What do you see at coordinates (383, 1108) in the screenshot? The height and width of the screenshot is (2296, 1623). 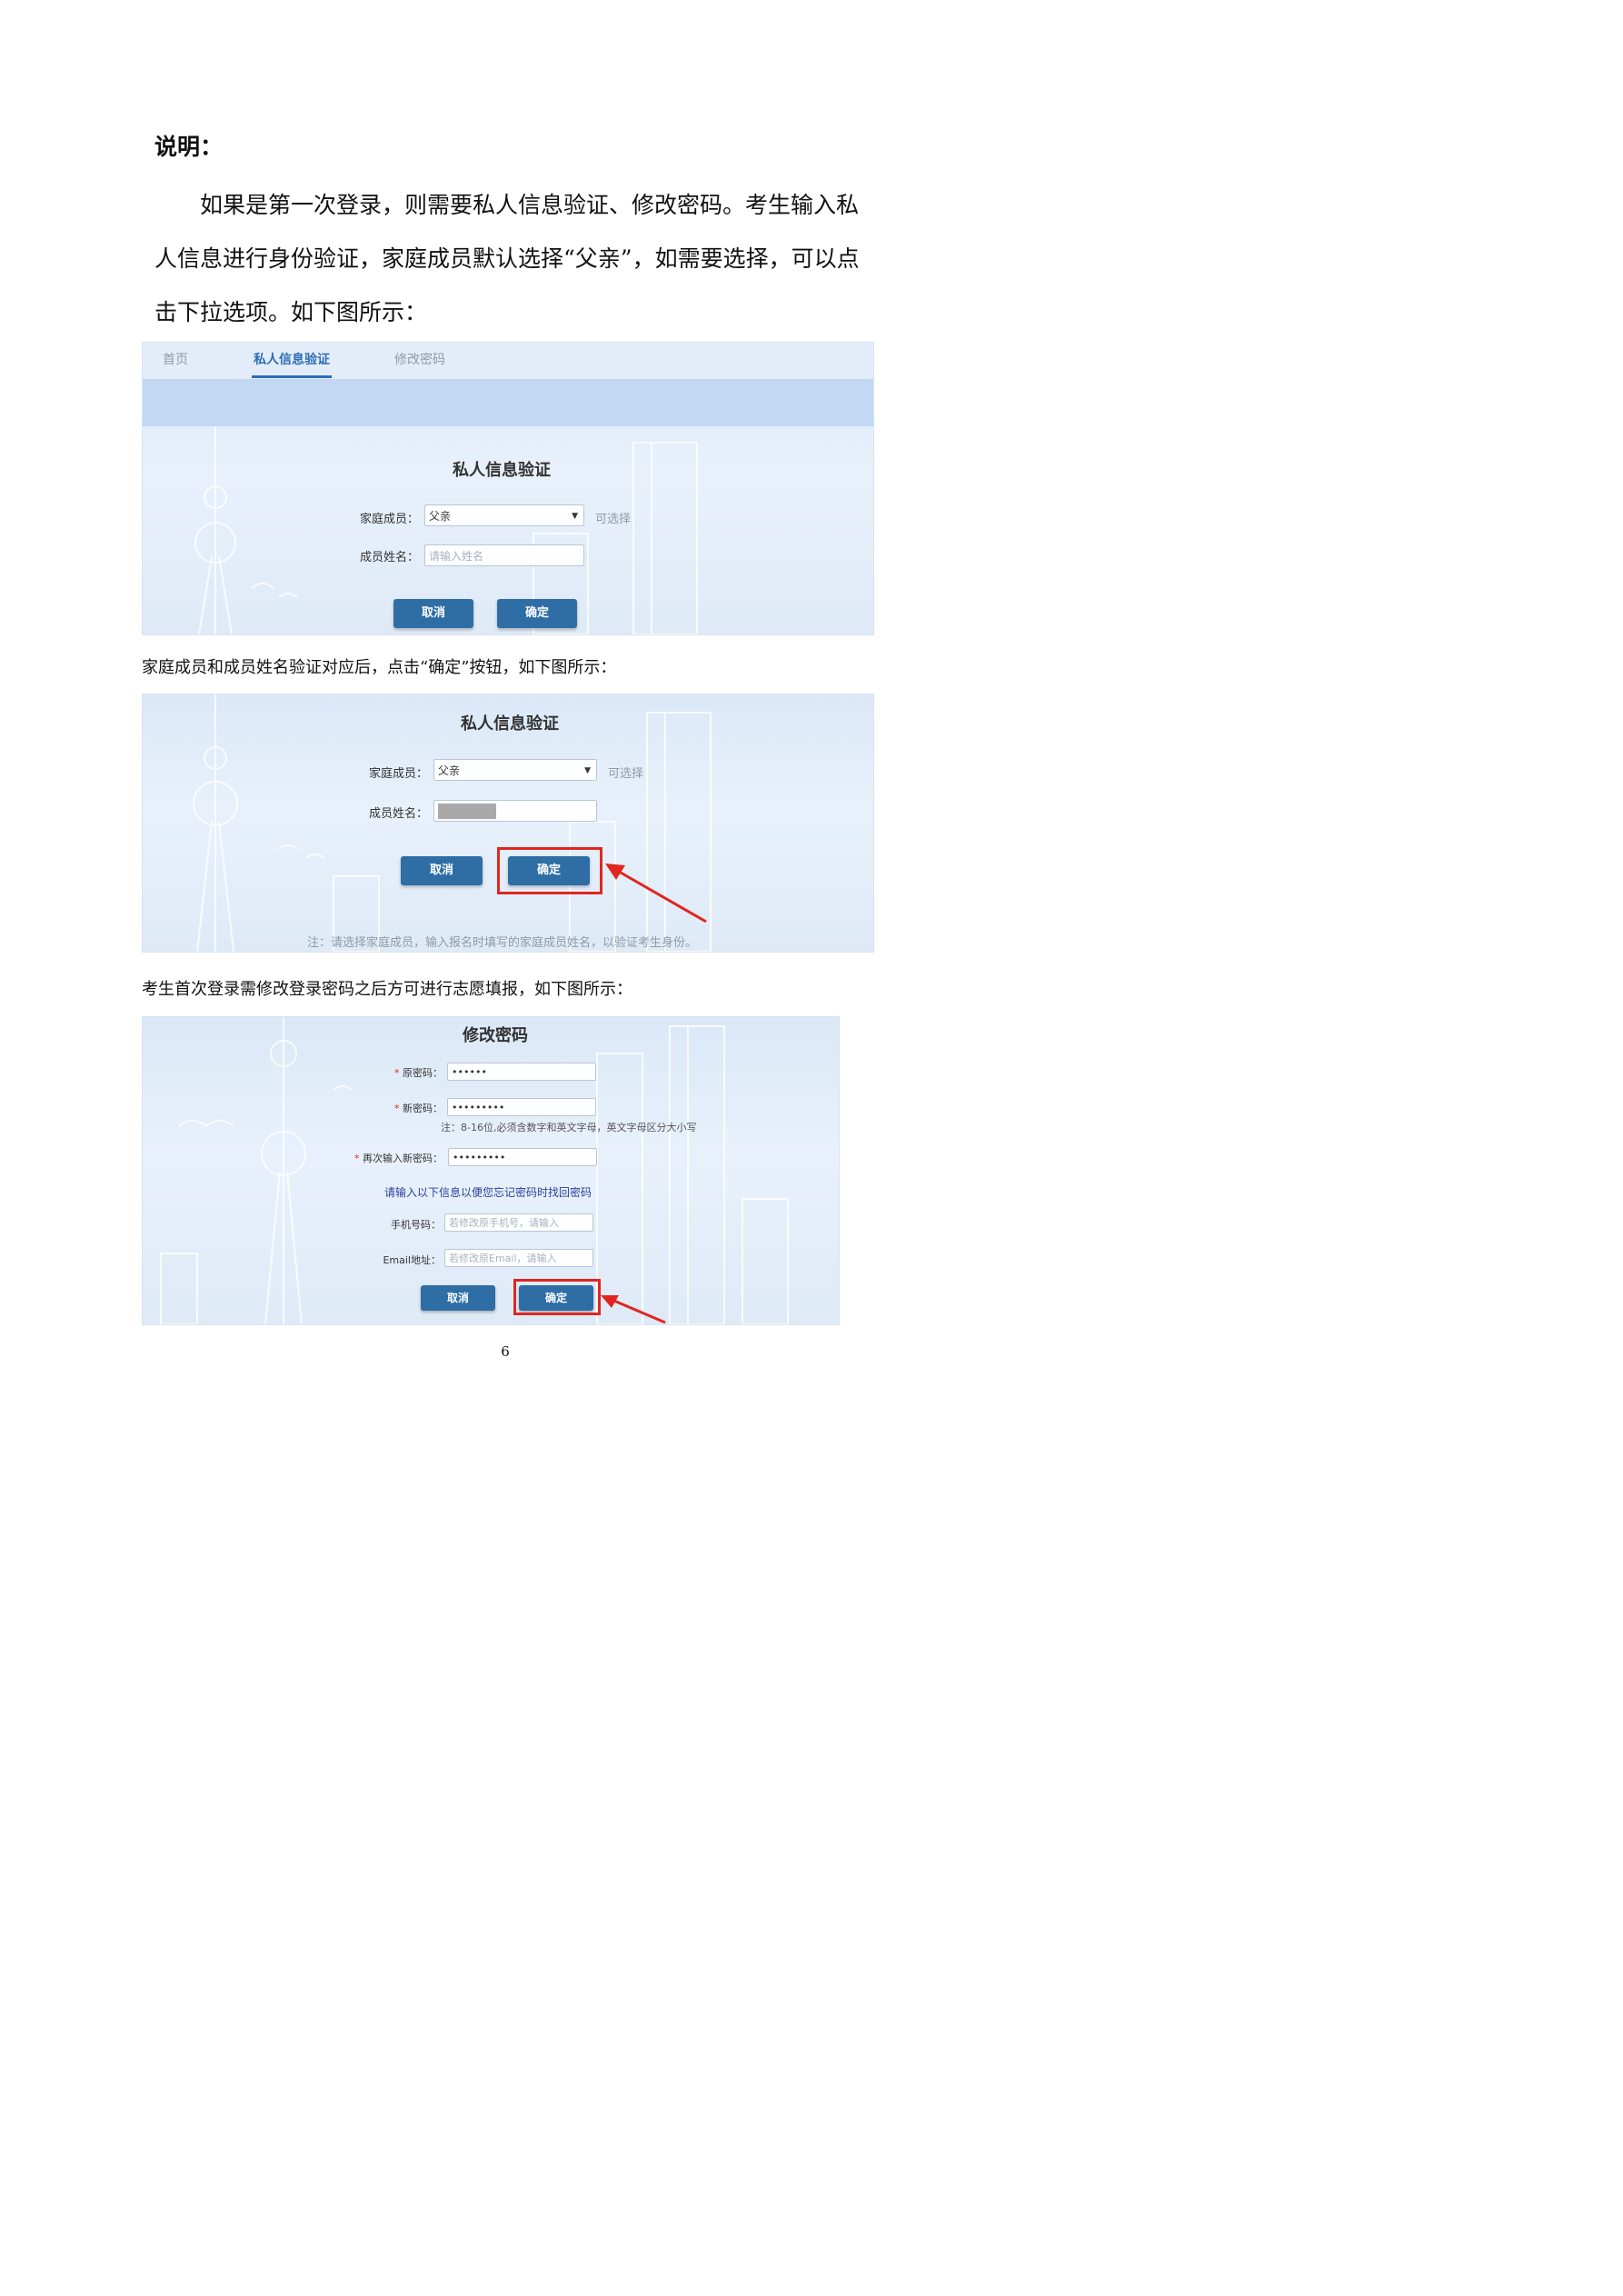 I see `new-password-label: * 新密码：` at bounding box center [383, 1108].